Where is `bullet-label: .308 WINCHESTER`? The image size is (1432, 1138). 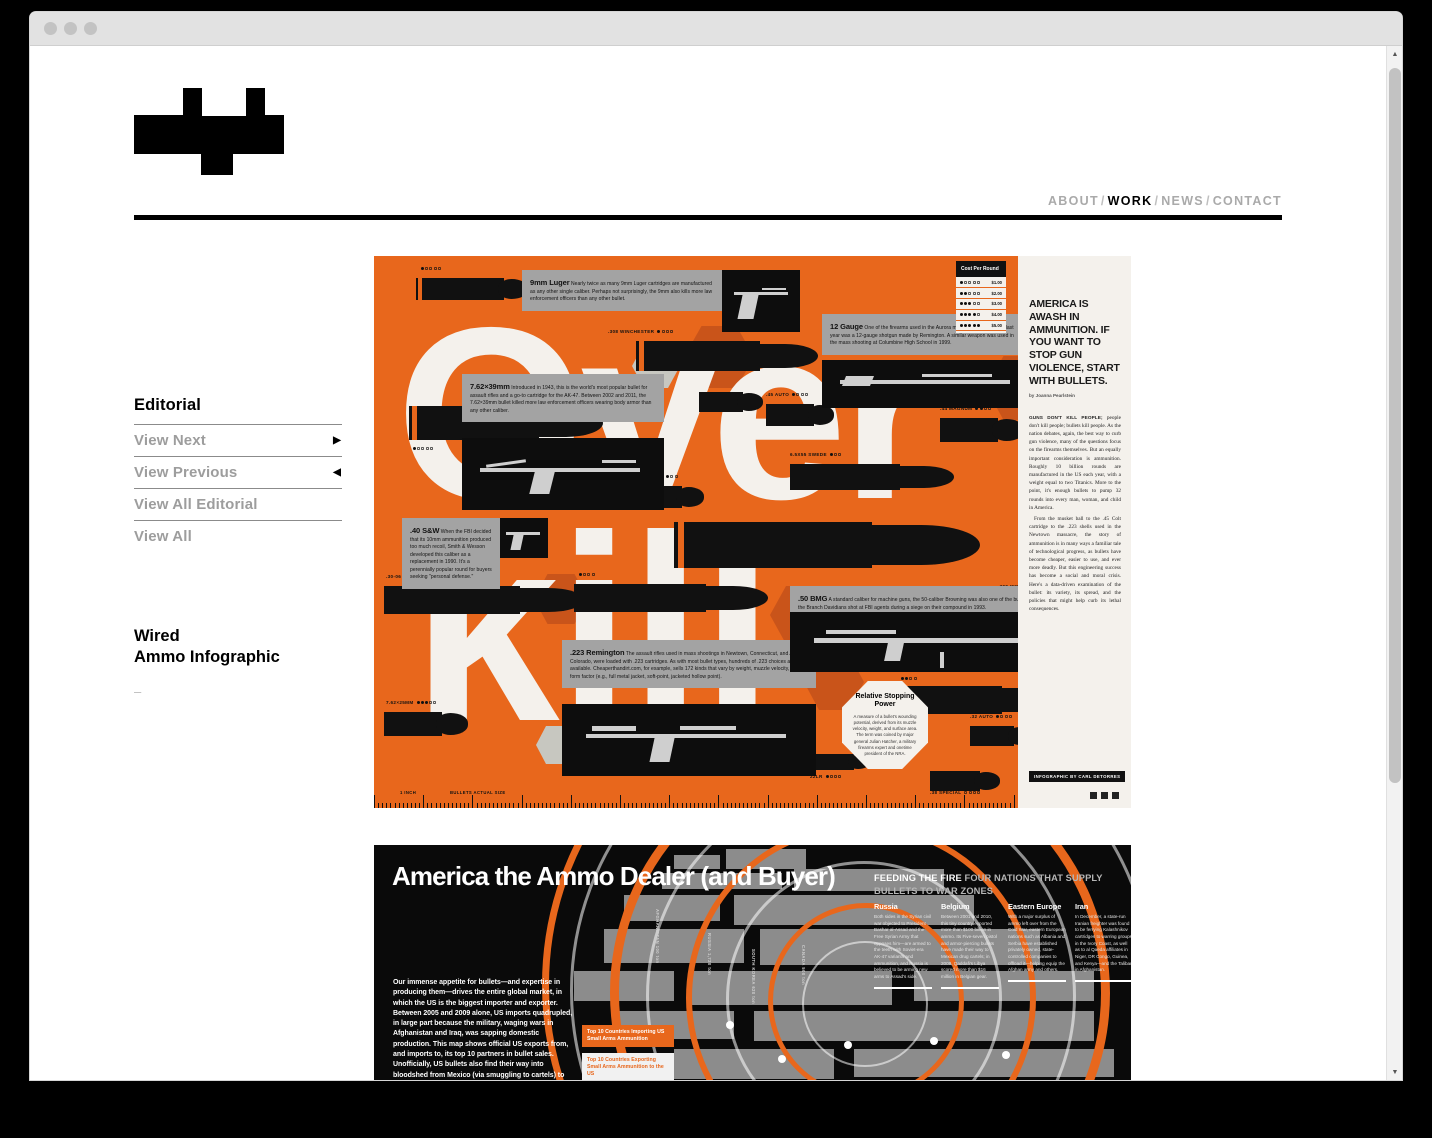 bullet-label: .308 WINCHESTER is located at coordinates (641, 331).